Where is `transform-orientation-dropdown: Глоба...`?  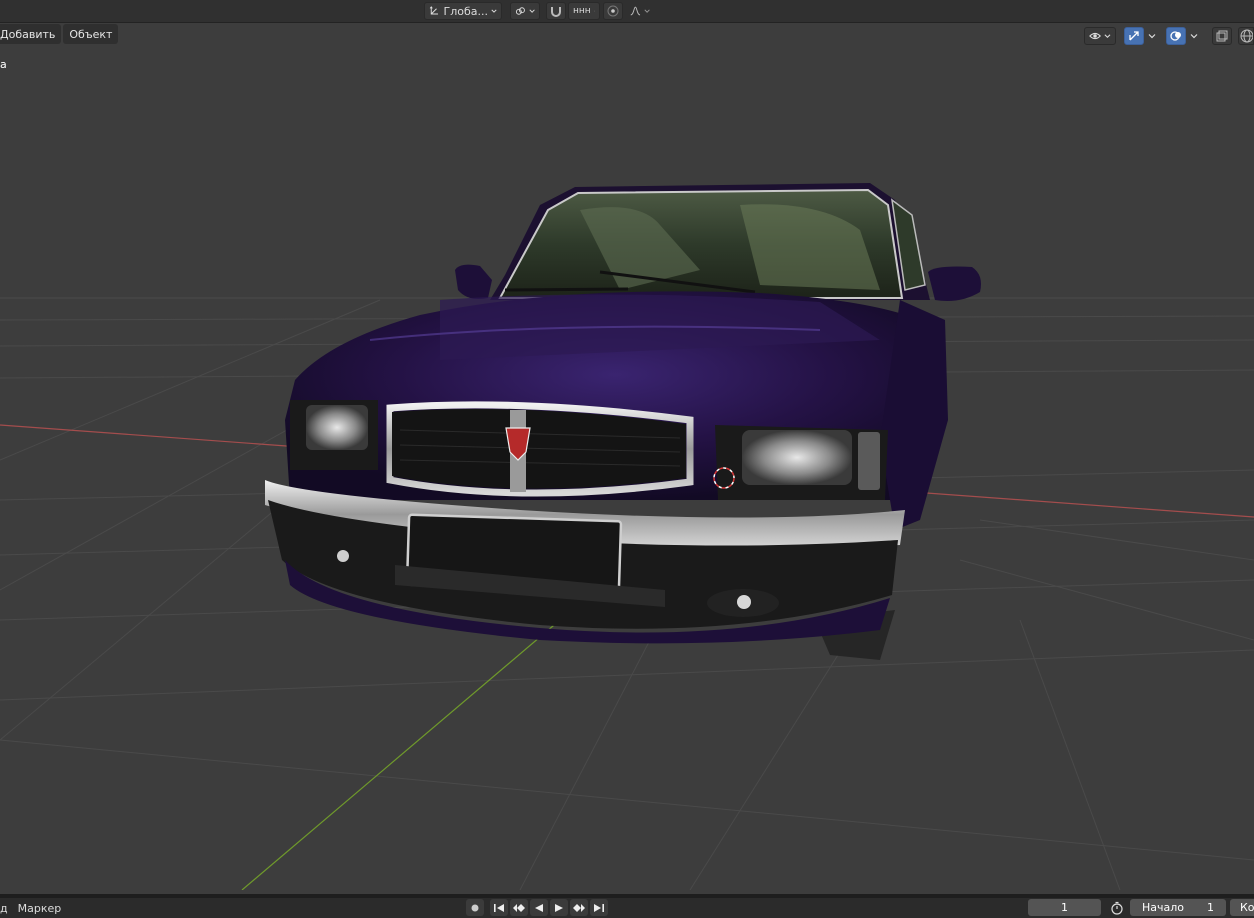 transform-orientation-dropdown: Глоба... is located at coordinates (463, 11).